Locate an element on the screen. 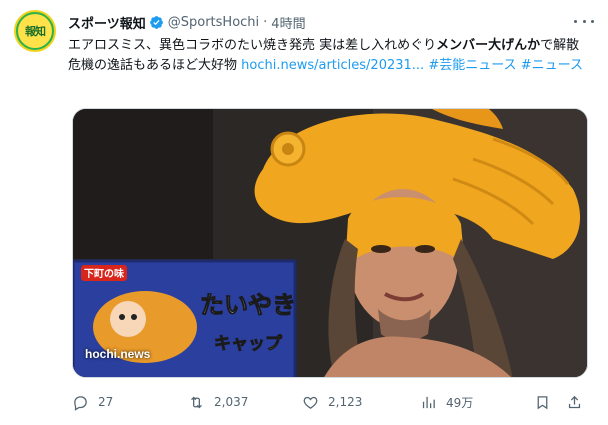 The width and height of the screenshot is (608, 425). tweet-text-bold: メンバー大げんか is located at coordinates (488, 45).